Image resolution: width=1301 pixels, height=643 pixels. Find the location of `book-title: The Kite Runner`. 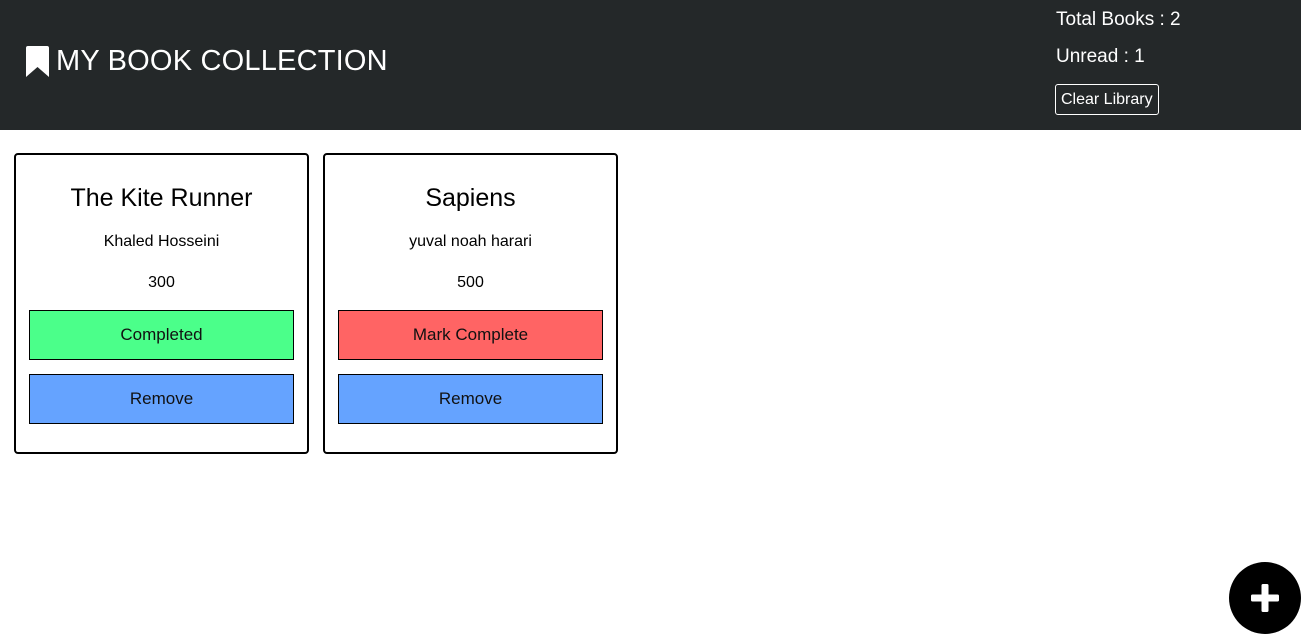

book-title: The Kite Runner is located at coordinates (161, 198).